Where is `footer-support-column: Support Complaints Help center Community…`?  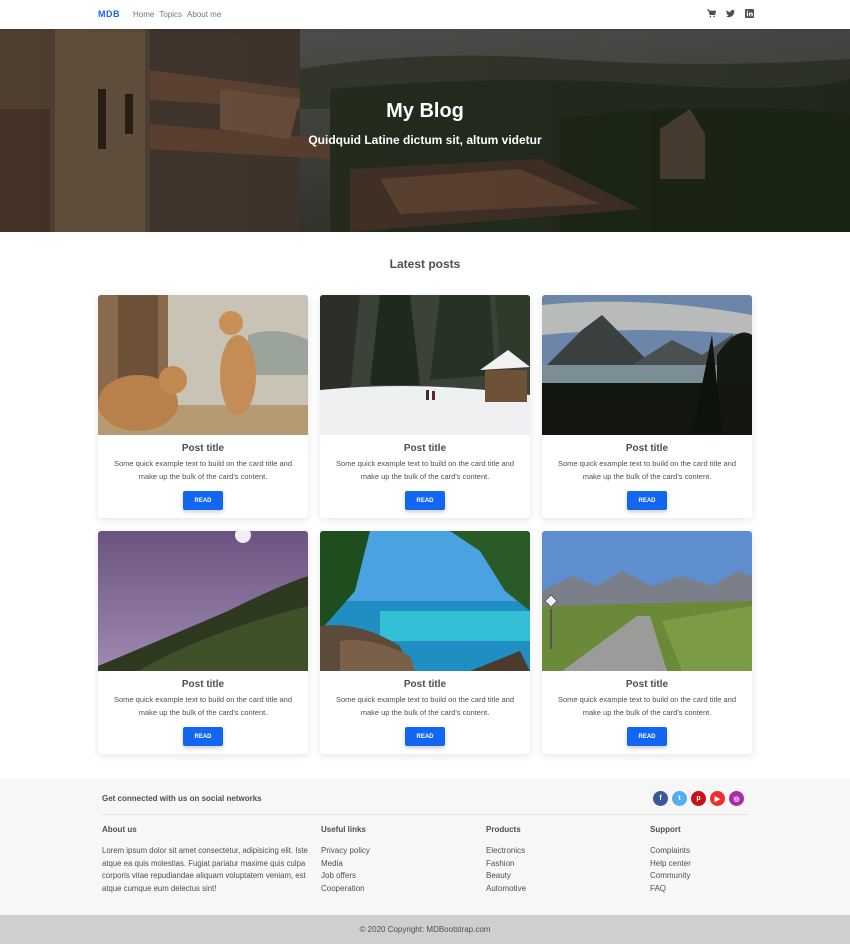
footer-support-column: Support Complaints Help center Community… is located at coordinates (670, 860).